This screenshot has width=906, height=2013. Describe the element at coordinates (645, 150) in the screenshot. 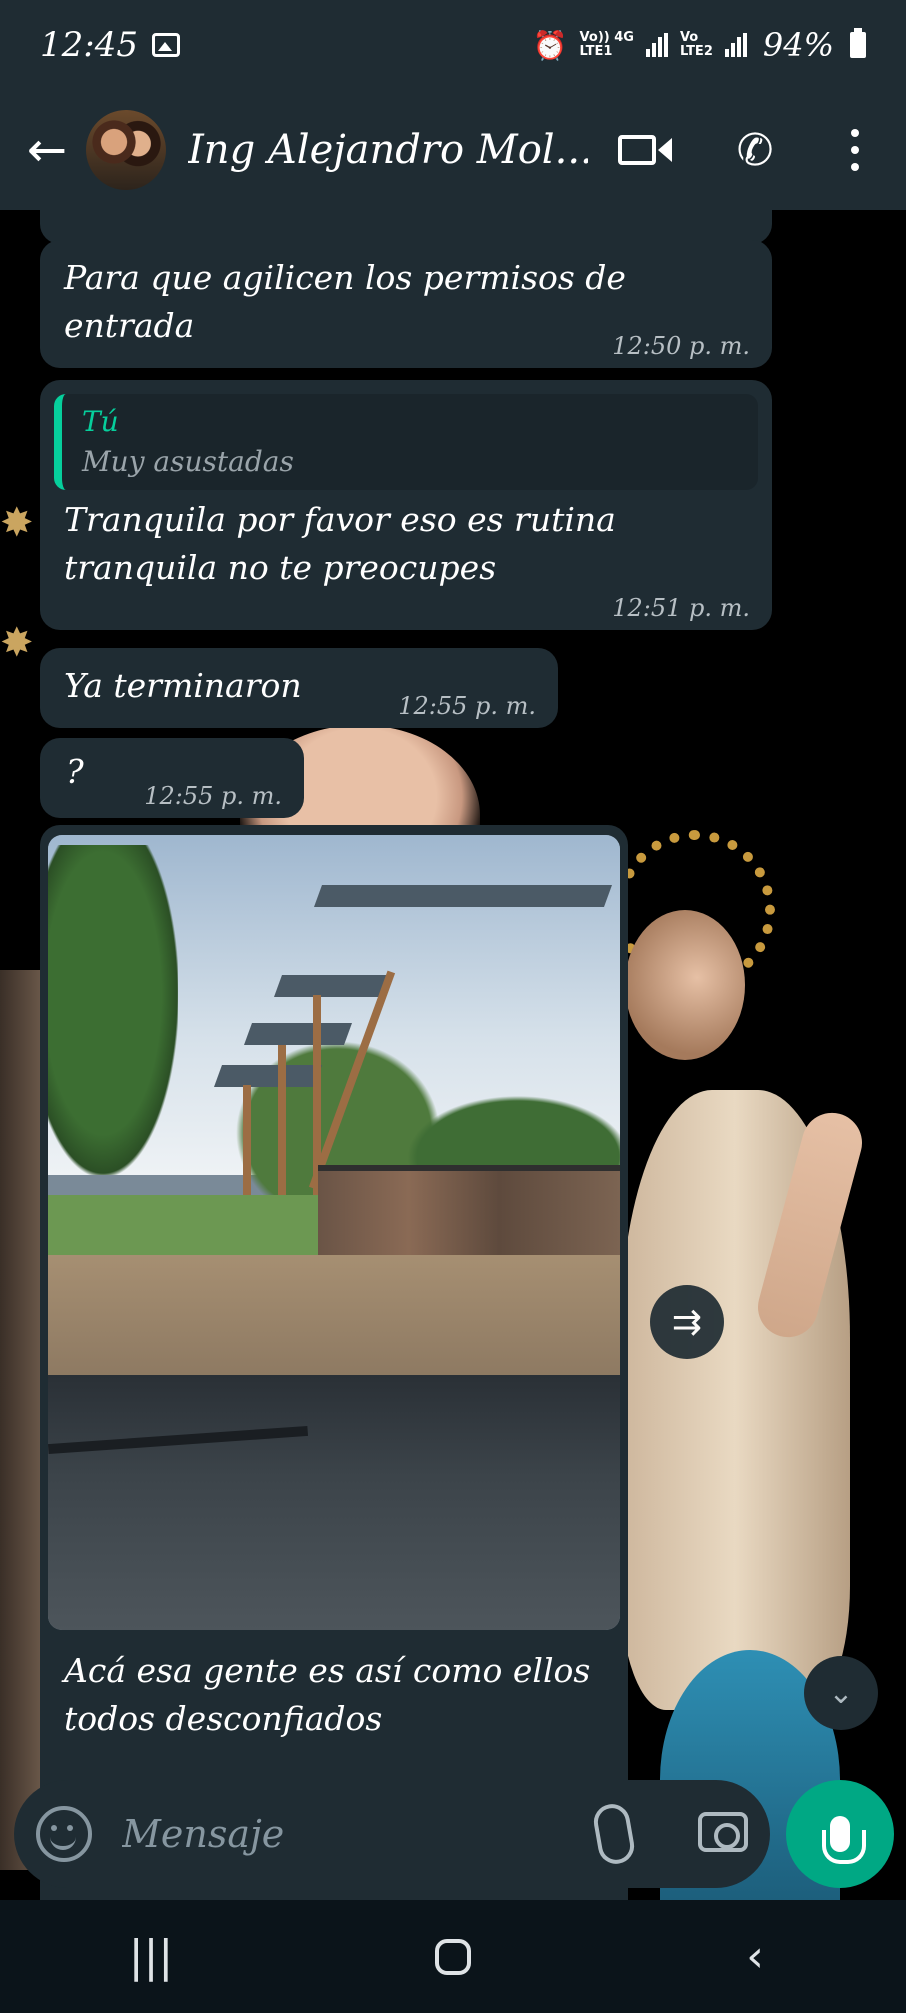

I see `video-call-icon` at that location.